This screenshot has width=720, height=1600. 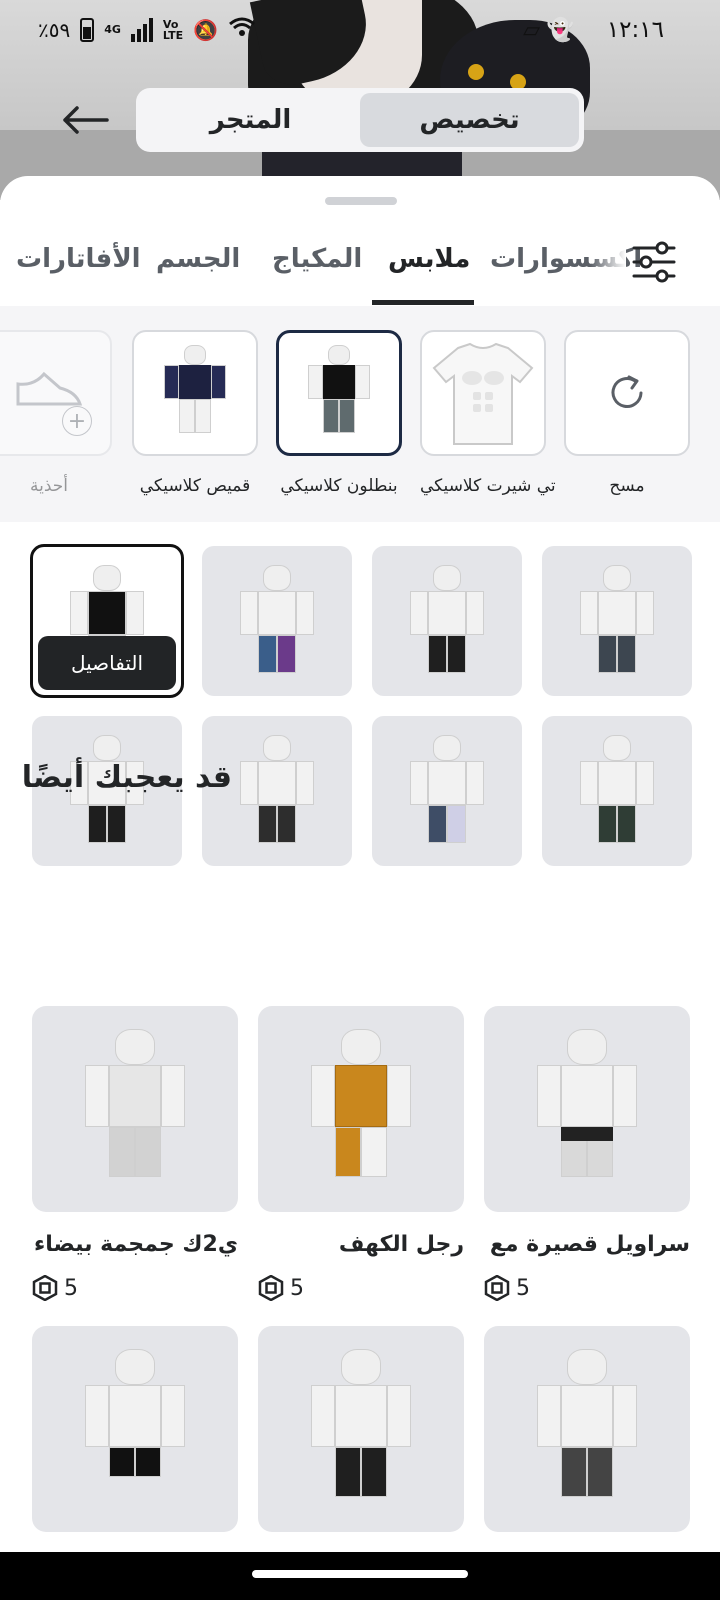 What do you see at coordinates (136, 1244) in the screenshot?
I see `item-name: ي2ك جمجمة بيضاء` at bounding box center [136, 1244].